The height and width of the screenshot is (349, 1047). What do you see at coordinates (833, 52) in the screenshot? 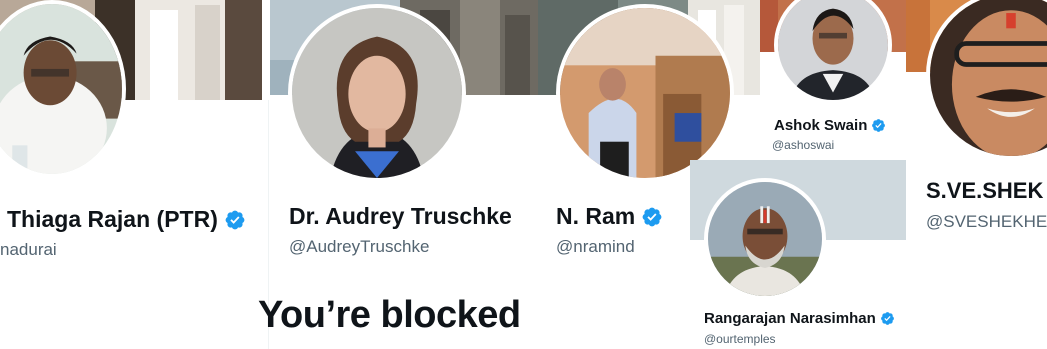
I see `avatar-swain` at bounding box center [833, 52].